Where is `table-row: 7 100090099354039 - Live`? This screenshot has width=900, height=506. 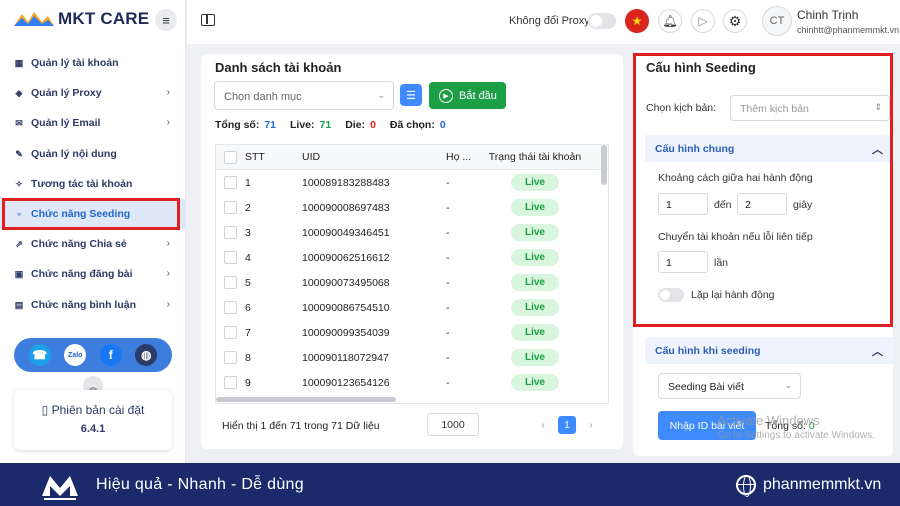
table-row: 7 100090099354039 - Live is located at coordinates (412, 332).